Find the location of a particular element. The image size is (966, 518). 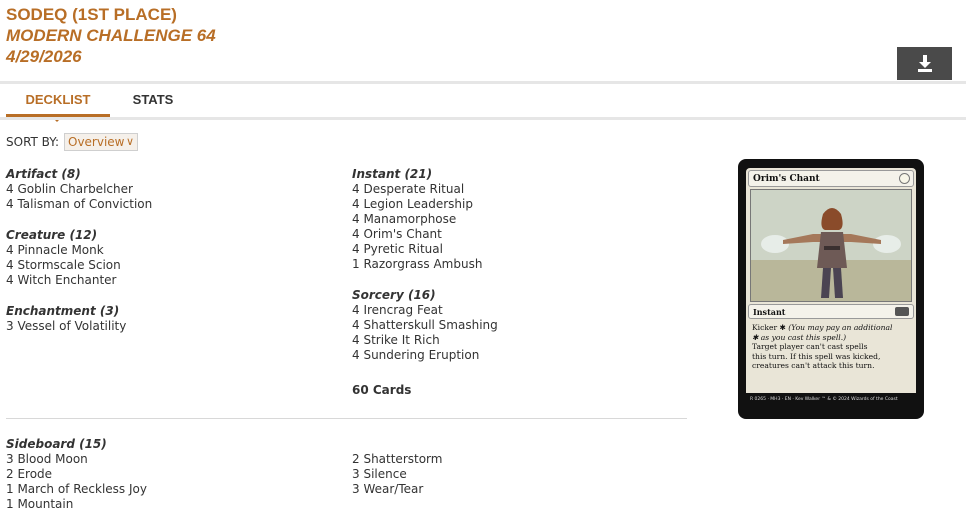

event-date: 4/29/2026 is located at coordinates (44, 56).